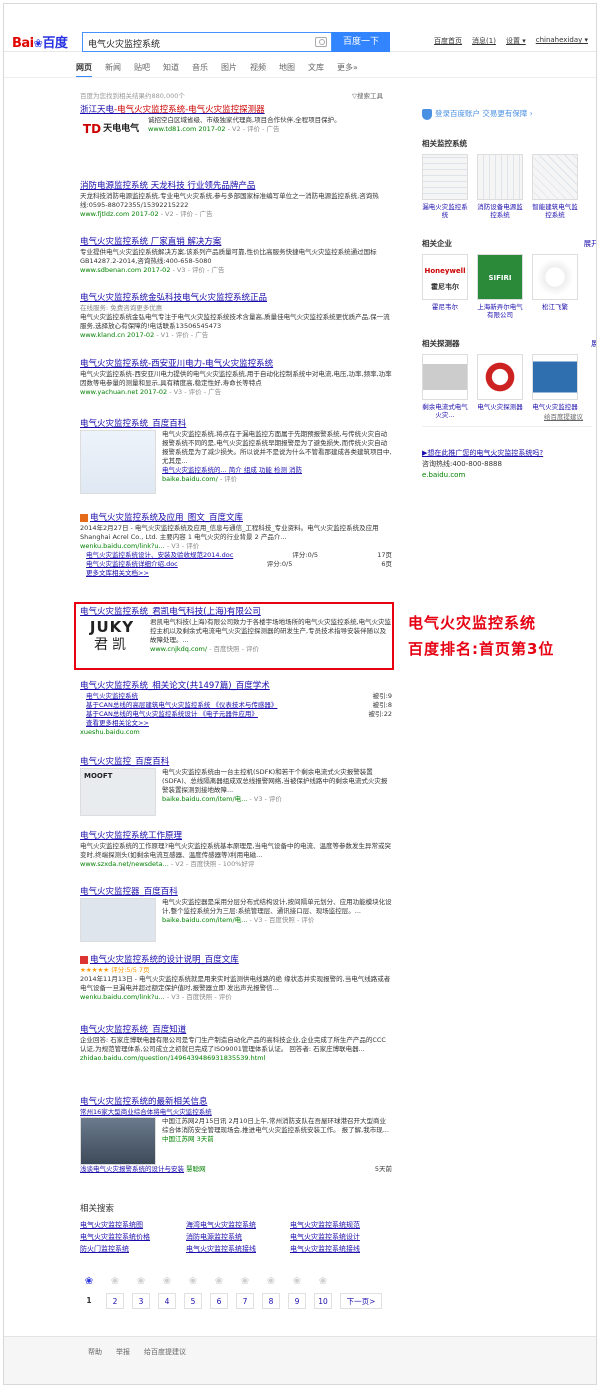  I want to click on related-link: 电气火灾监控系统设计, so click(335, 1237).